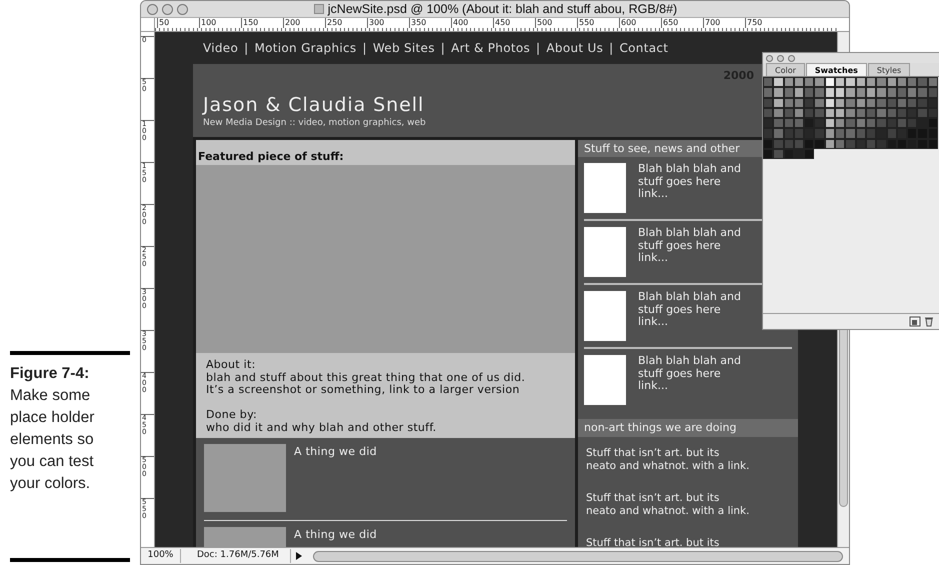 This screenshot has width=939, height=565. I want to click on ruler-label: 450, so click(502, 22).